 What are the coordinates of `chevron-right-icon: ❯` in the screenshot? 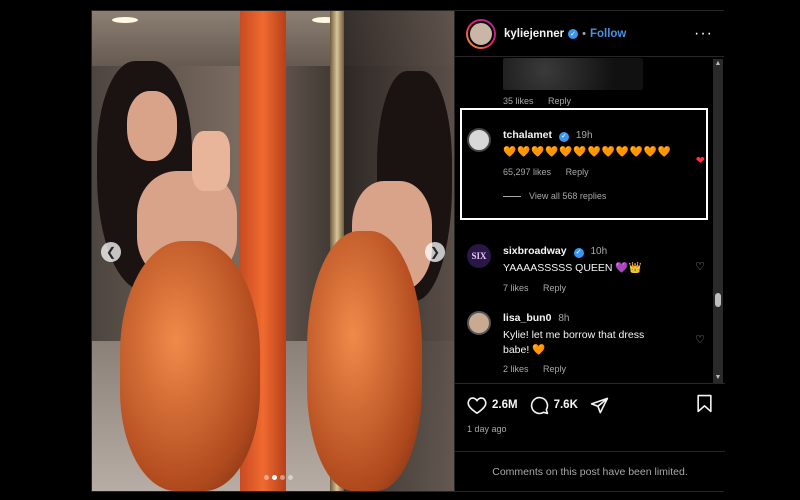 It's located at (435, 252).